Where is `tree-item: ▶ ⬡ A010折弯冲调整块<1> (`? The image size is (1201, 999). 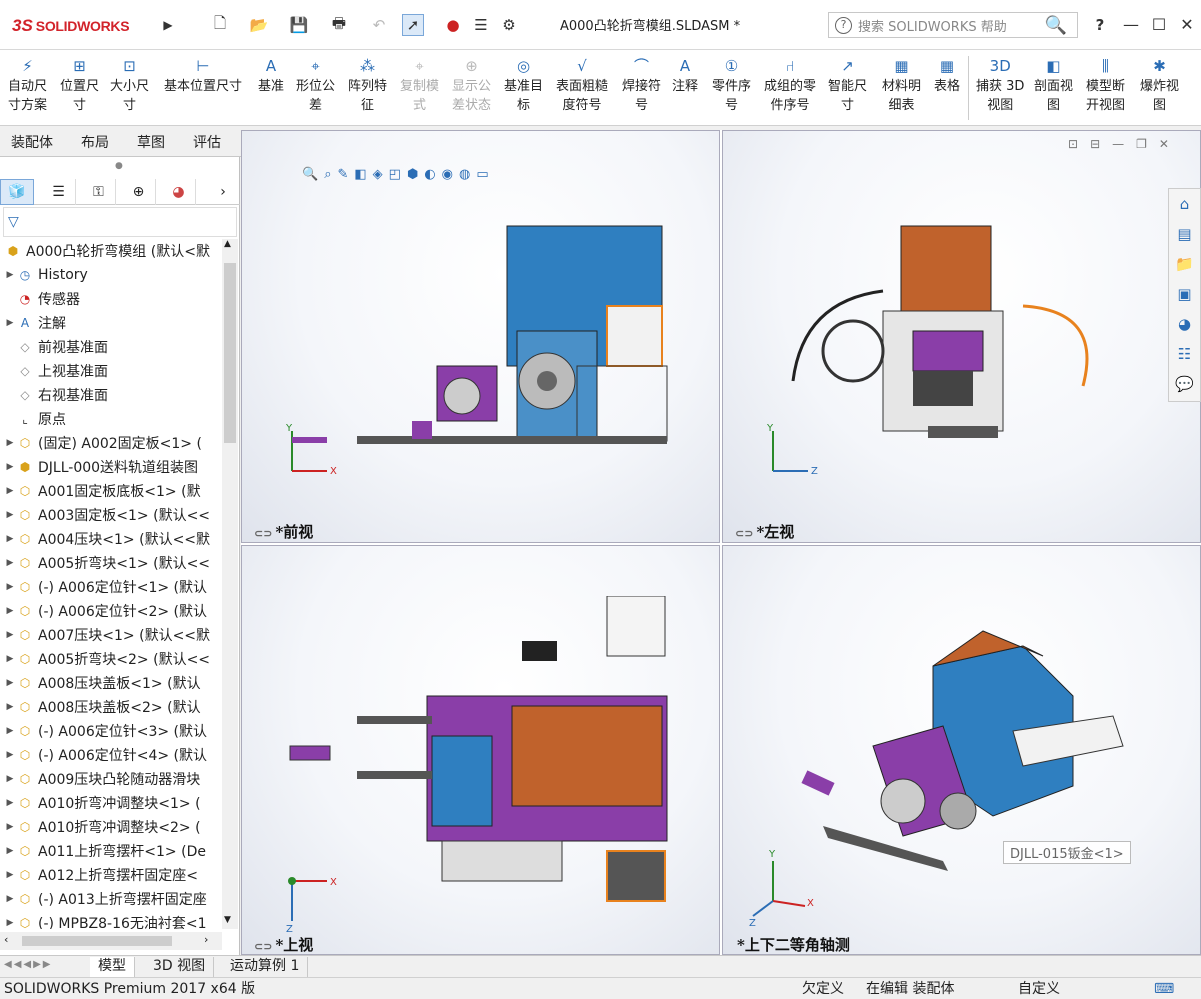 tree-item: ▶ ⬡ A010折弯冲调整块<1> ( is located at coordinates (113, 803).